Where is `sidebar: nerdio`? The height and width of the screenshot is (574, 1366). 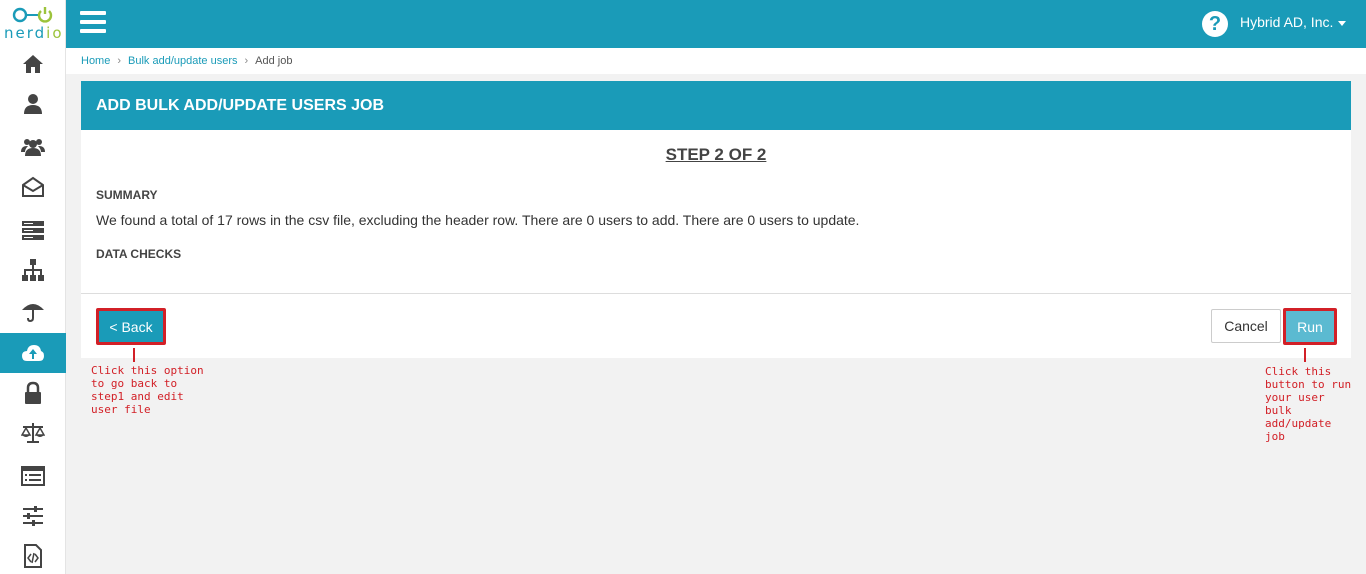 sidebar: nerdio is located at coordinates (33, 287).